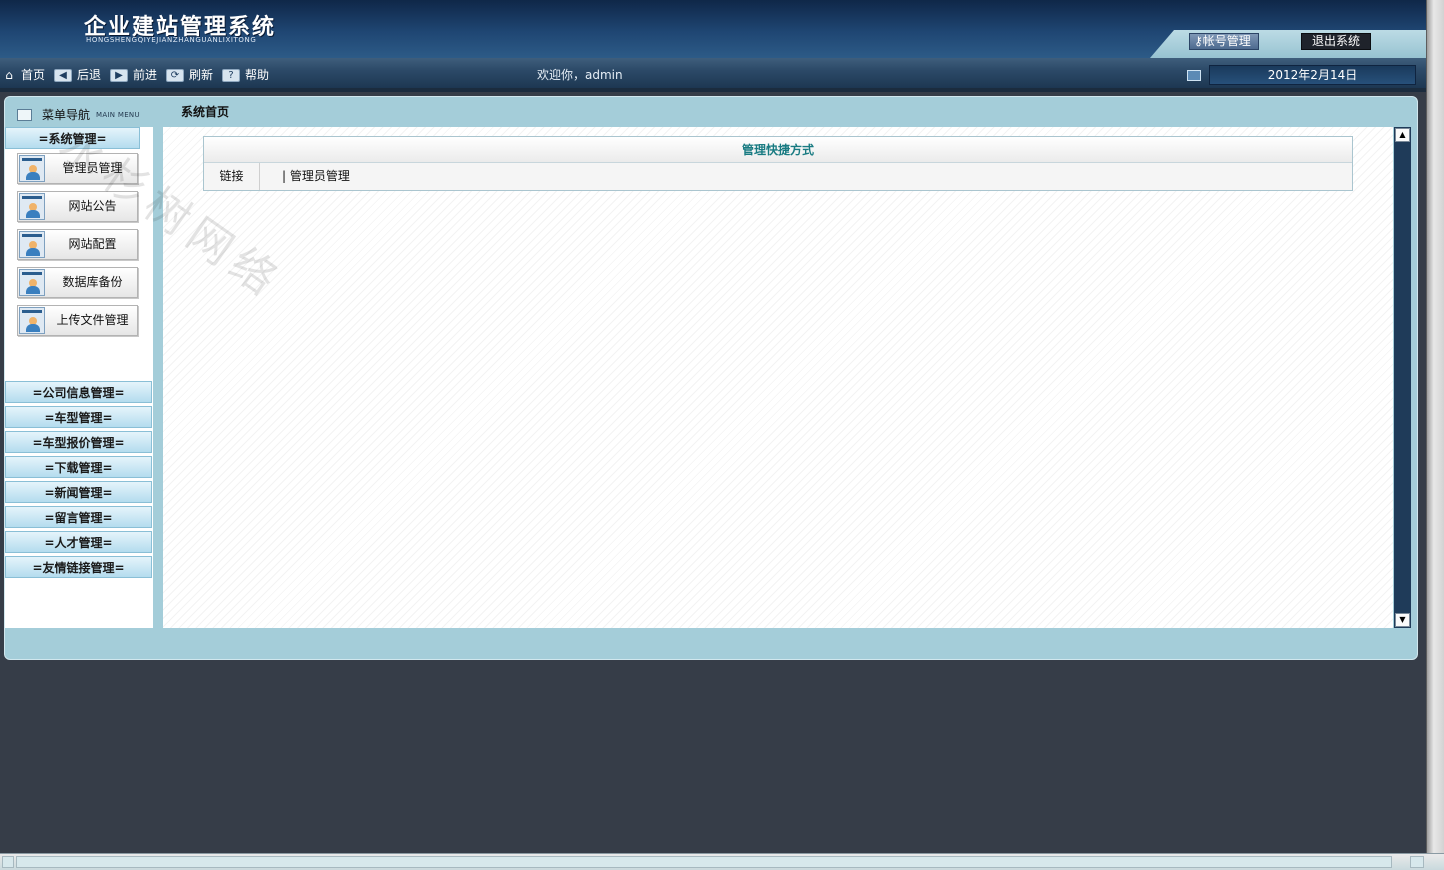 The image size is (1444, 870). What do you see at coordinates (580, 75) in the screenshot?
I see `welcome-text: 欢迎你，admin` at bounding box center [580, 75].